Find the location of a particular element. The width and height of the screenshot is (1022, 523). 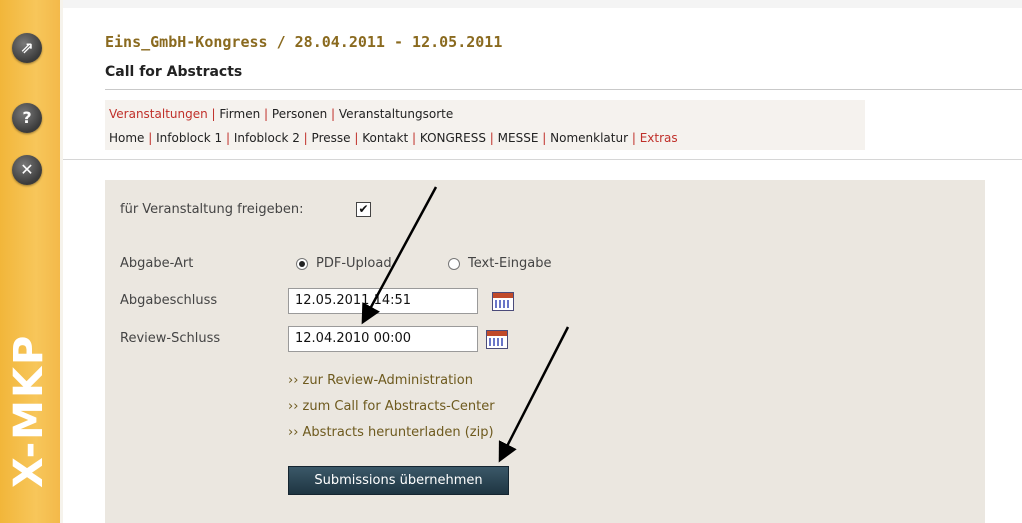

nav-item-personen: Personen is located at coordinates (299, 114).